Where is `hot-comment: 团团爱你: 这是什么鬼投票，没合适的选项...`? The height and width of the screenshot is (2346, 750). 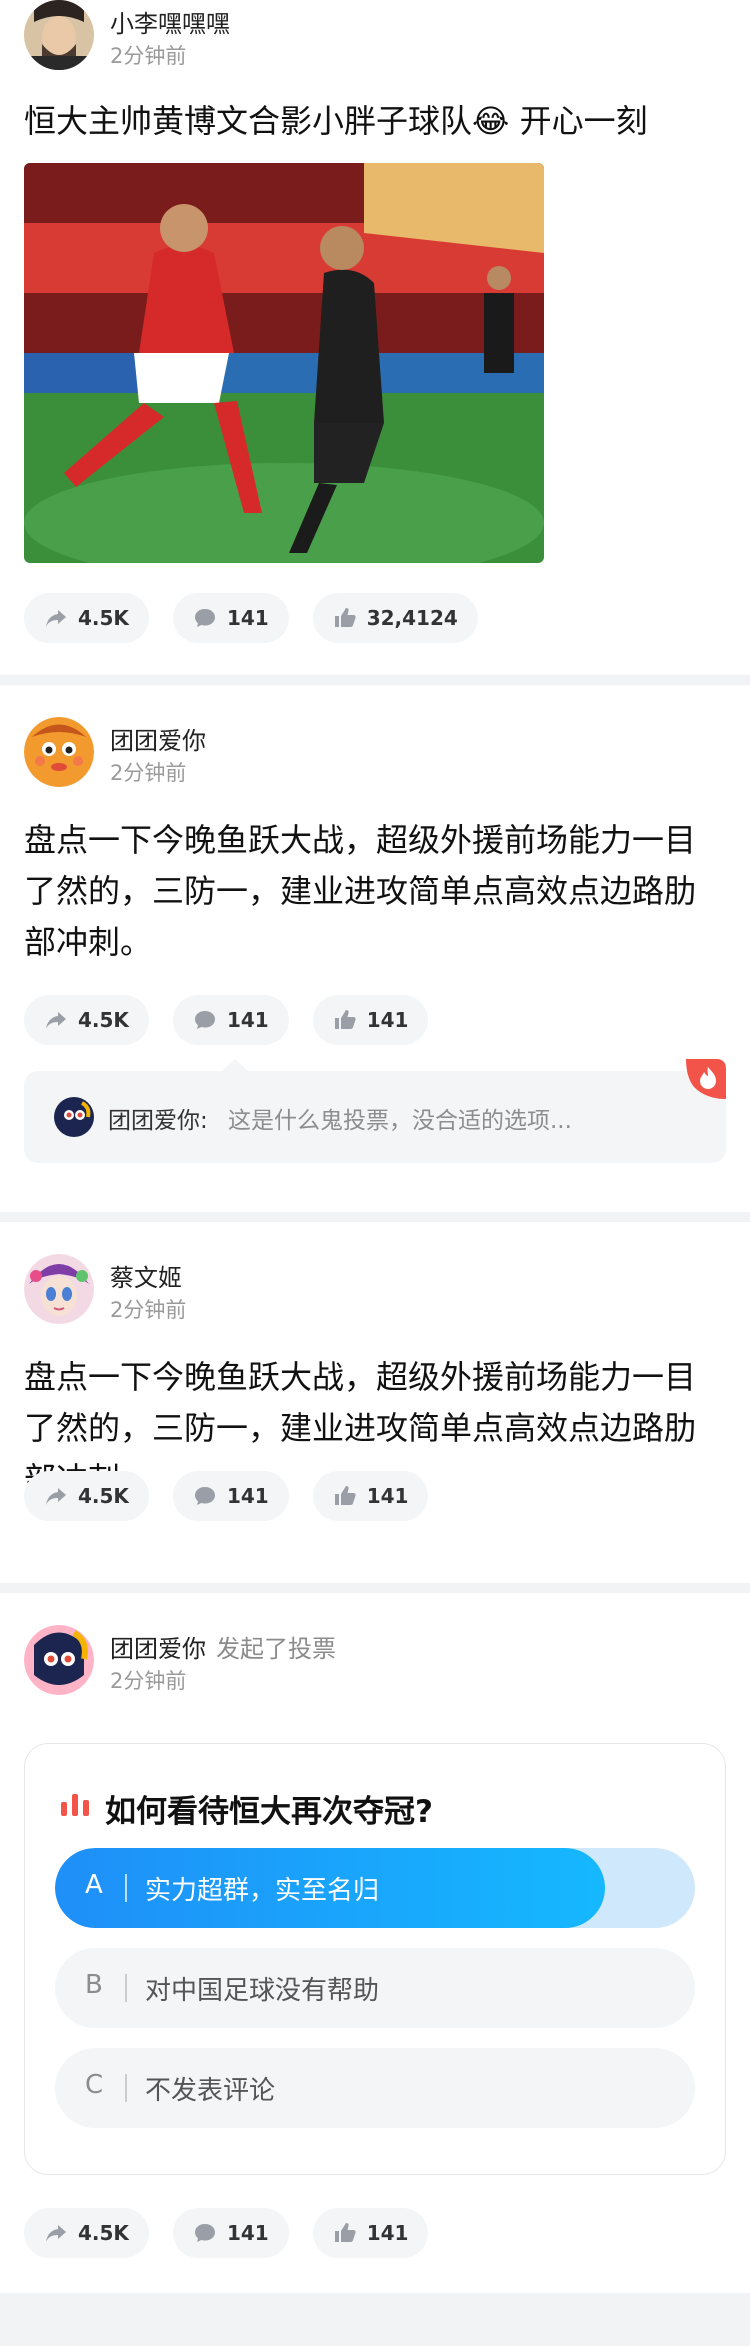
hot-comment: 团团爱你: 这是什么鬼投票，没合适的选项... is located at coordinates (375, 1117).